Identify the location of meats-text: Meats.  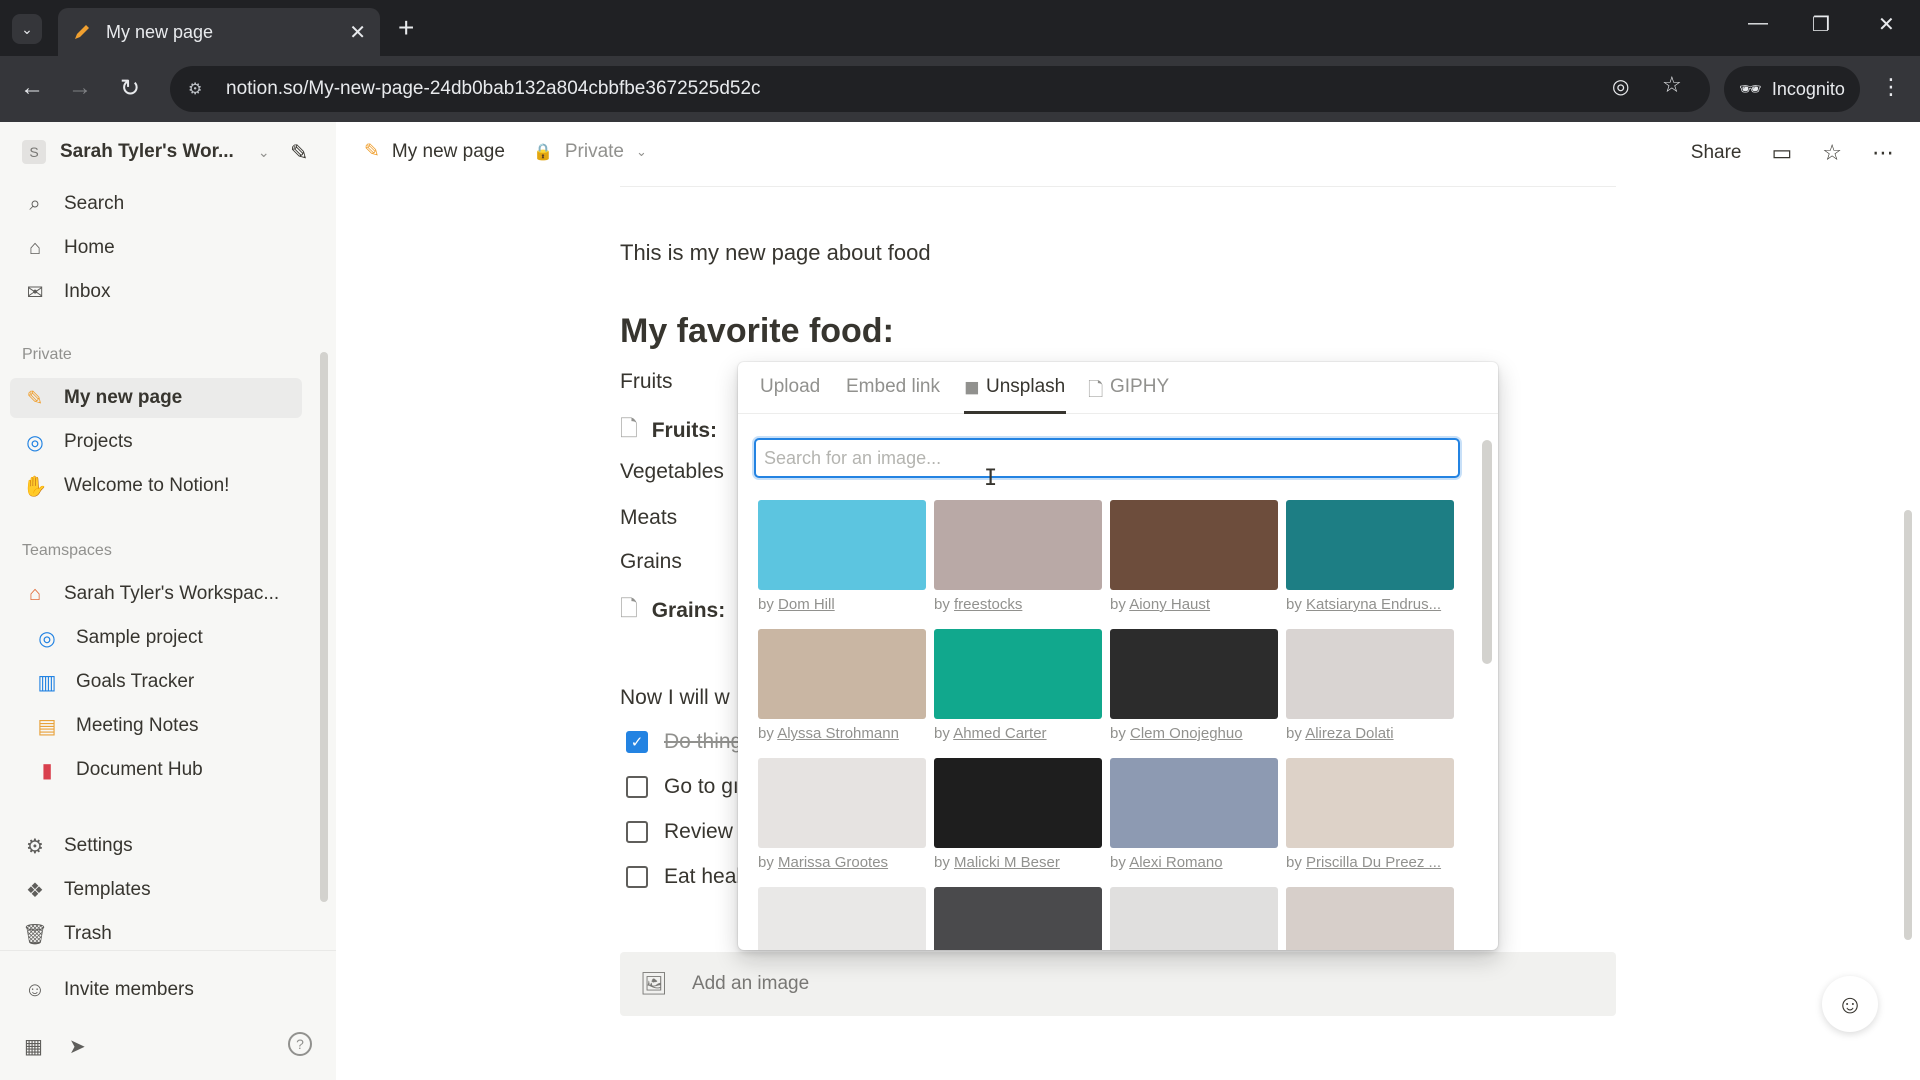
(648, 518).